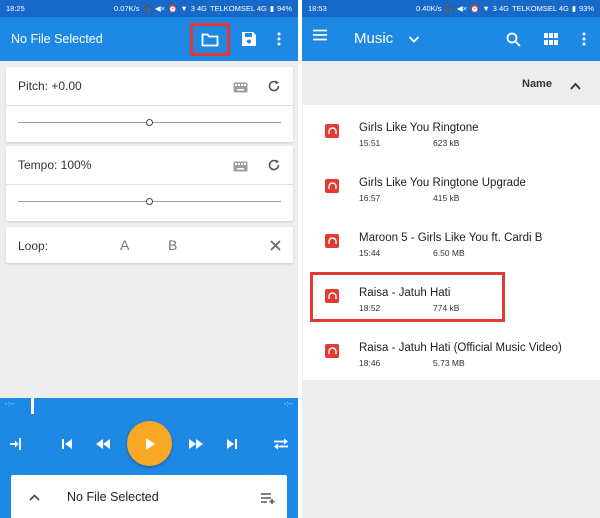  Describe the element at coordinates (370, 143) in the screenshot. I see `file-time: 15:51` at that location.